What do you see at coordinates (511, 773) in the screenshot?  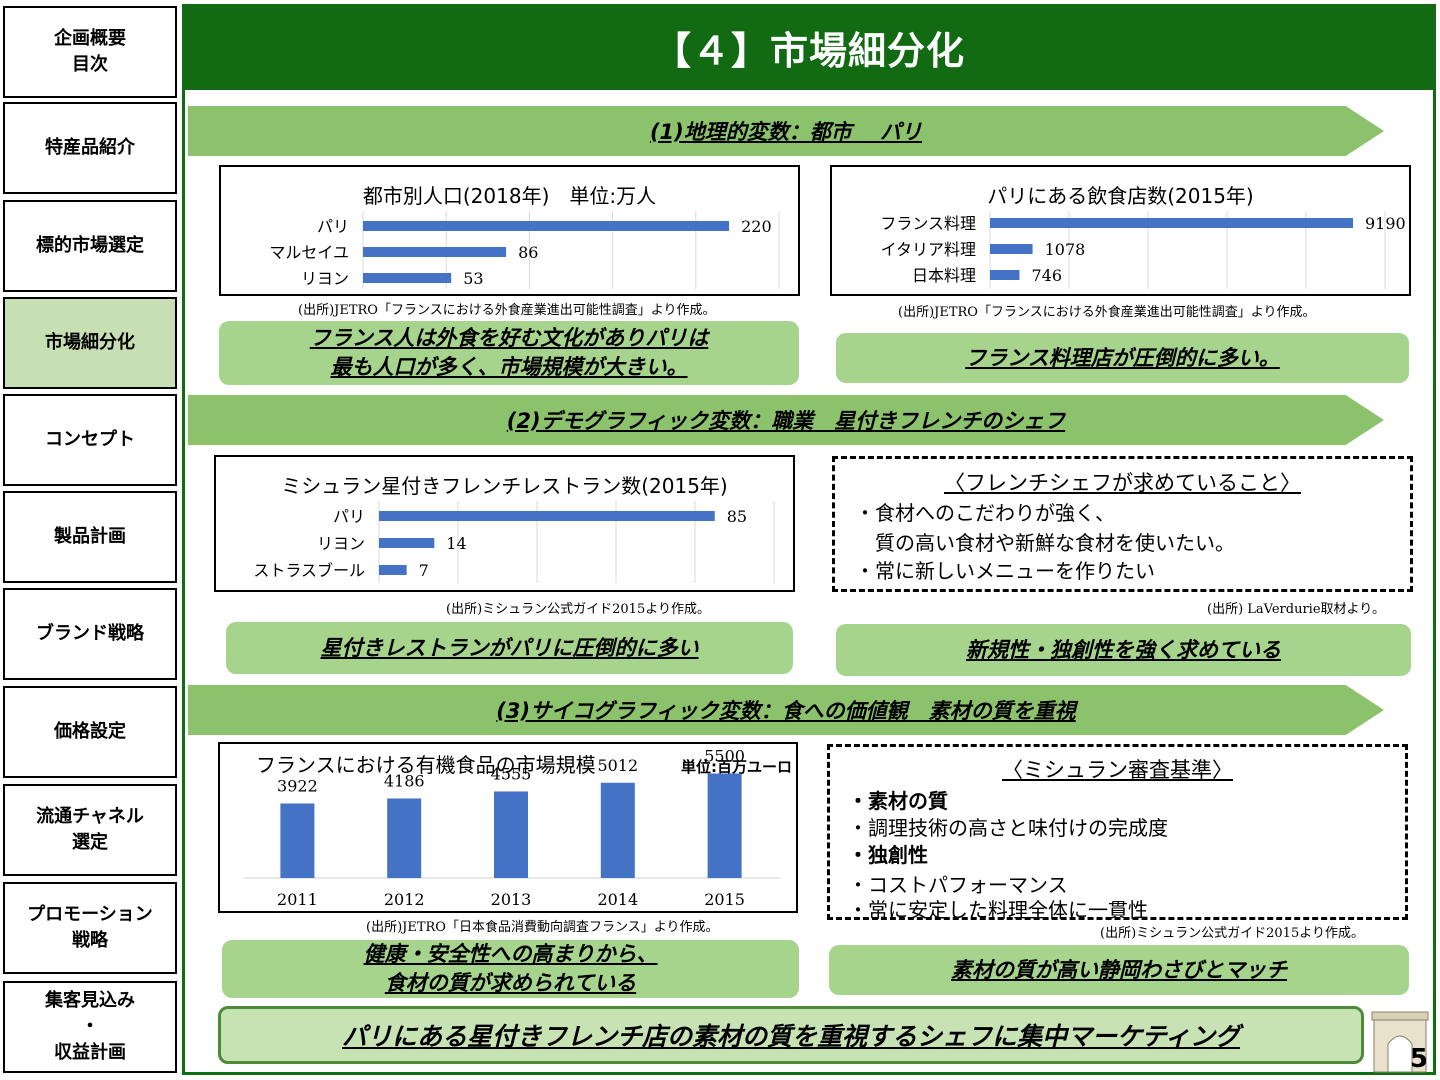 I see `data-label: 4555` at bounding box center [511, 773].